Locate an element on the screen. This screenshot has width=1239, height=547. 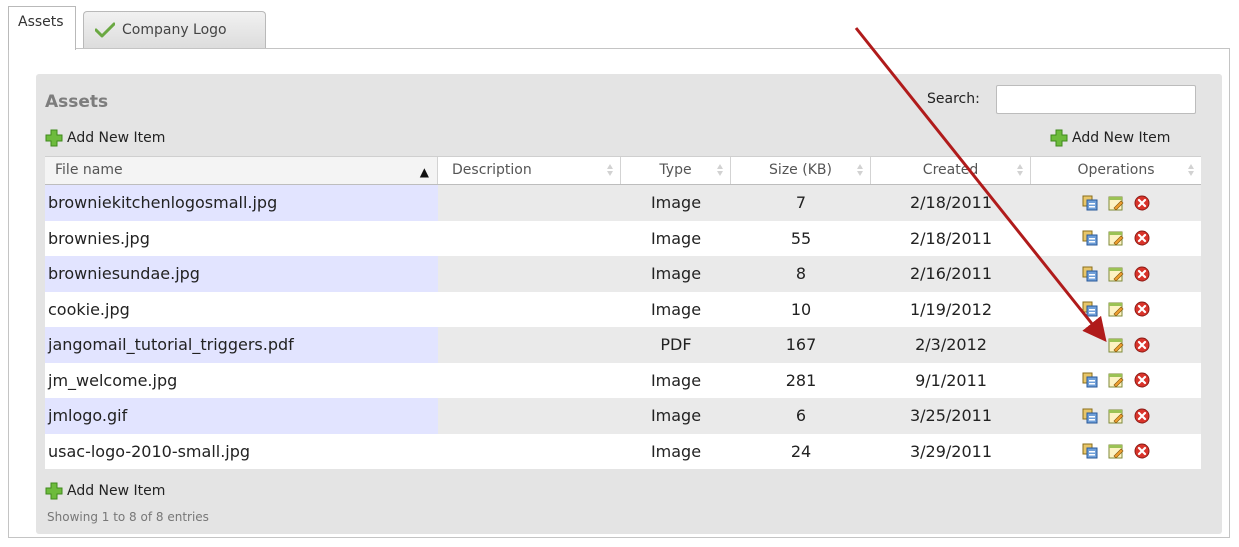
file-name-cell: jmlogo.gif is located at coordinates (241, 416).